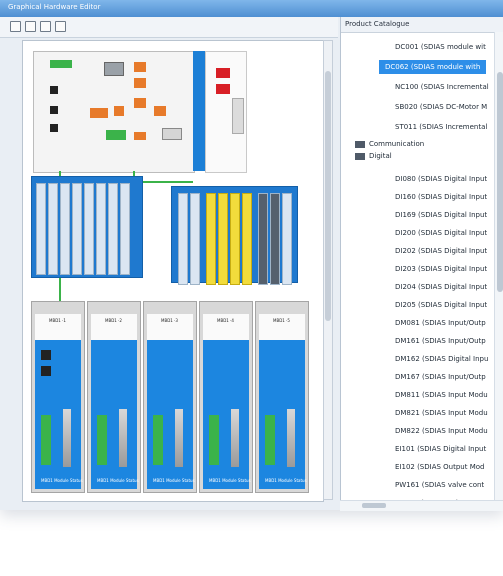 This screenshot has height=576, width=503. What do you see at coordinates (440, 449) in the screenshot?
I see `catalogue-item: EI101 (SDIAS Digital Input` at bounding box center [440, 449].